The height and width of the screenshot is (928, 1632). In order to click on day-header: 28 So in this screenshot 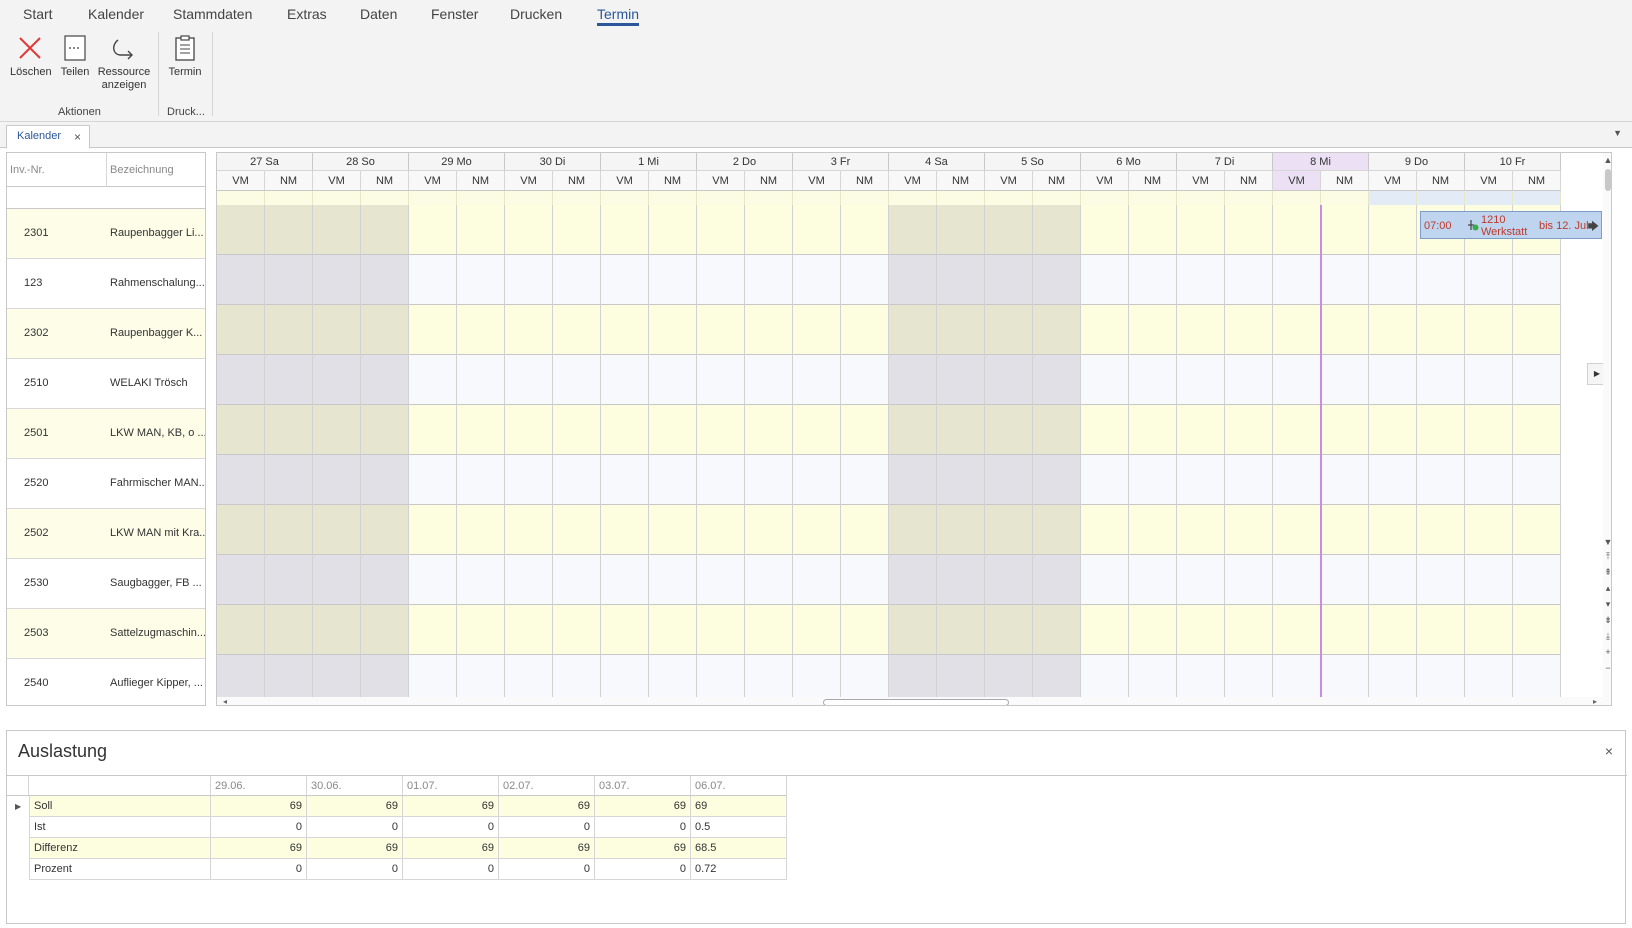, I will do `click(361, 162)`.